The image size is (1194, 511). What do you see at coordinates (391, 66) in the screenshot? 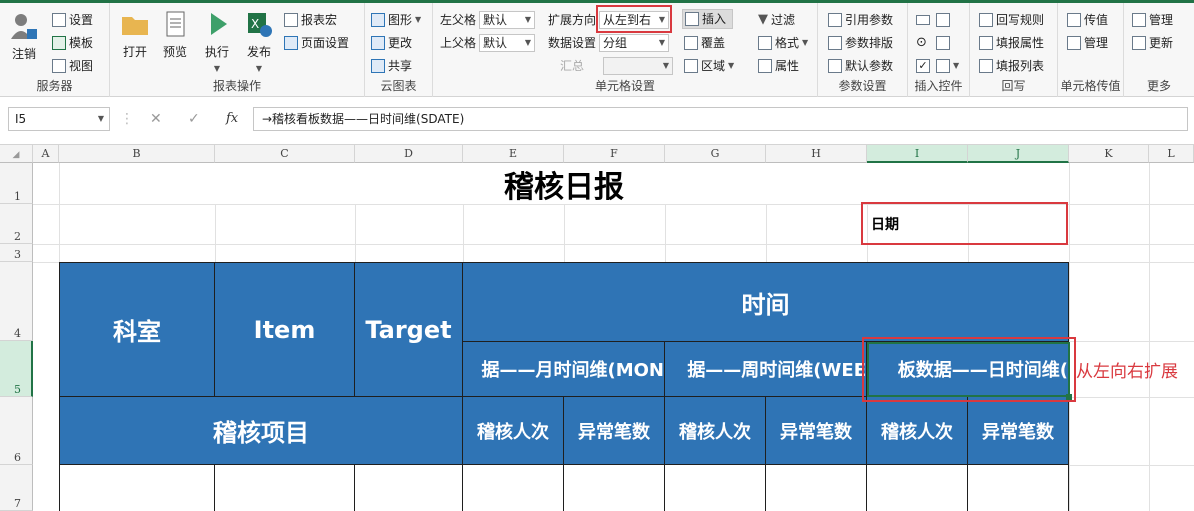
I see `share-button: 共享` at bounding box center [391, 66].